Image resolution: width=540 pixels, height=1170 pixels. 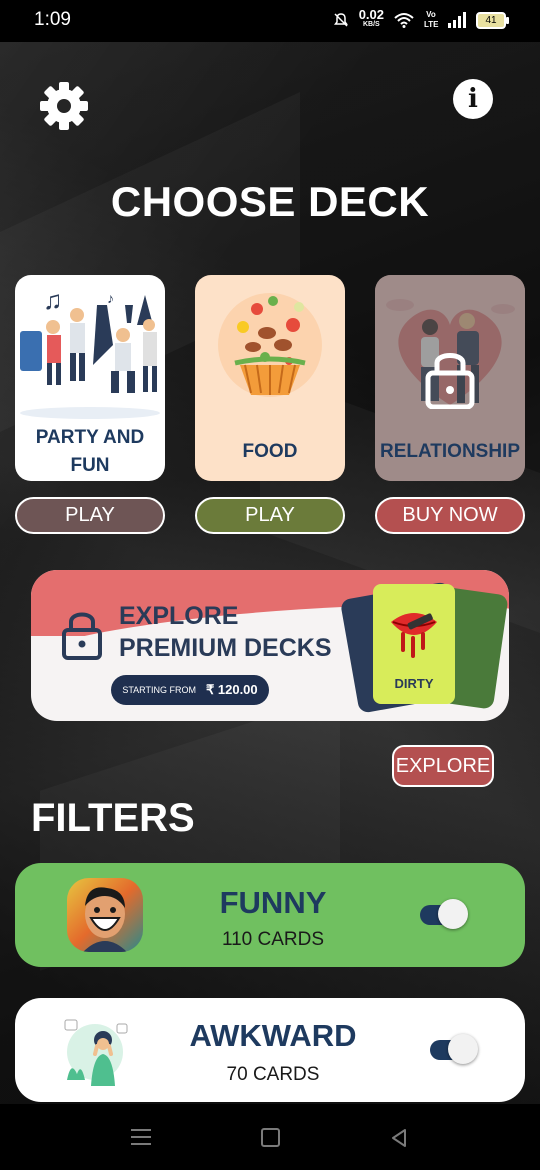 What do you see at coordinates (399, 1138) in the screenshot?
I see `back-icon` at bounding box center [399, 1138].